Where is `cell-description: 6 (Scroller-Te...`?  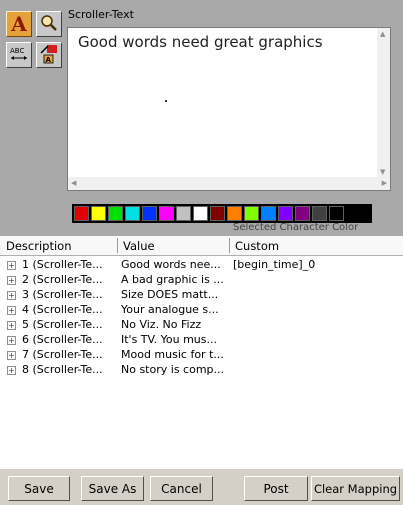
cell-description: 6 (Scroller-Te... is located at coordinates (62, 339).